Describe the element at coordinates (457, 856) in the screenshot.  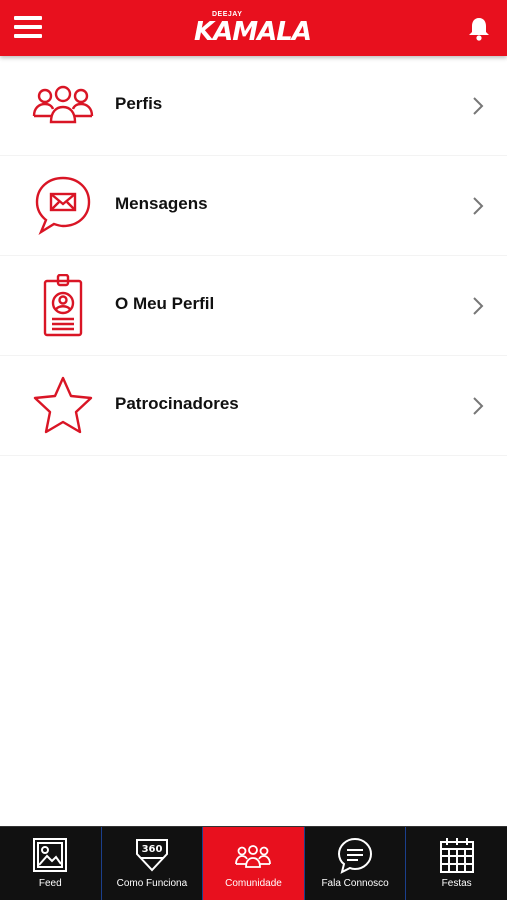
I see `calendar-icon` at that location.